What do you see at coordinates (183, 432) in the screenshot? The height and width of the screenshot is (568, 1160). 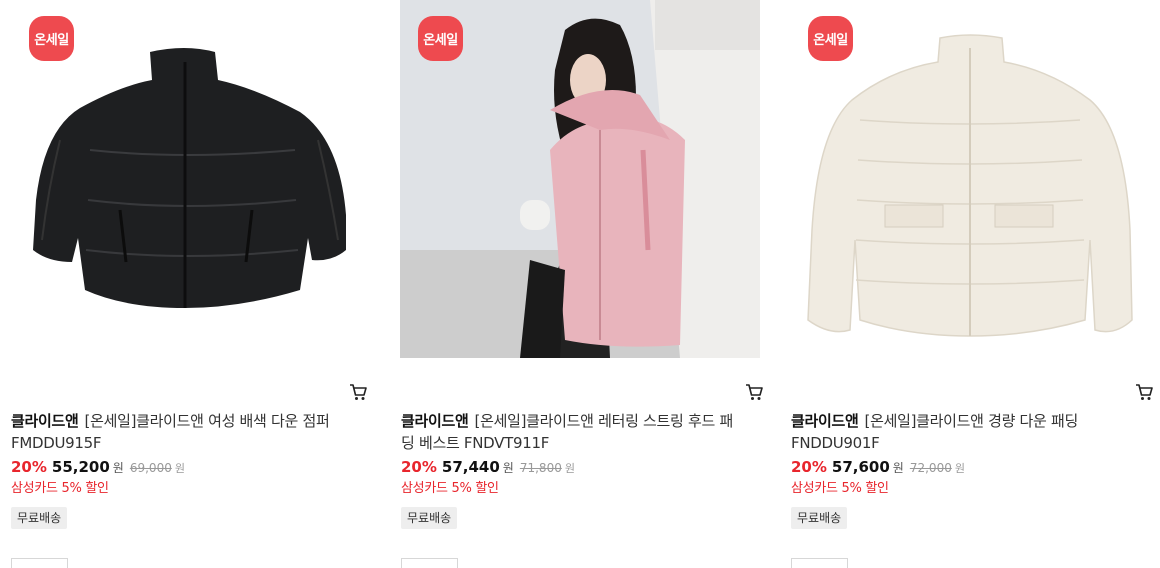 I see `product-title: 클라이드앤 [온세일]클라이드앤 여성 배색 다운 점퍼 FMDDU915F` at bounding box center [183, 432].